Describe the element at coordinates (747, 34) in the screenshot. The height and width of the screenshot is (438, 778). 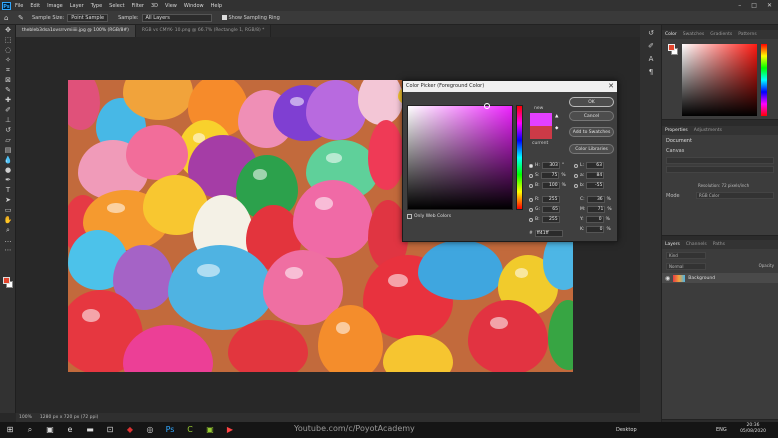
I see `tab-patterns: Patterns` at that location.